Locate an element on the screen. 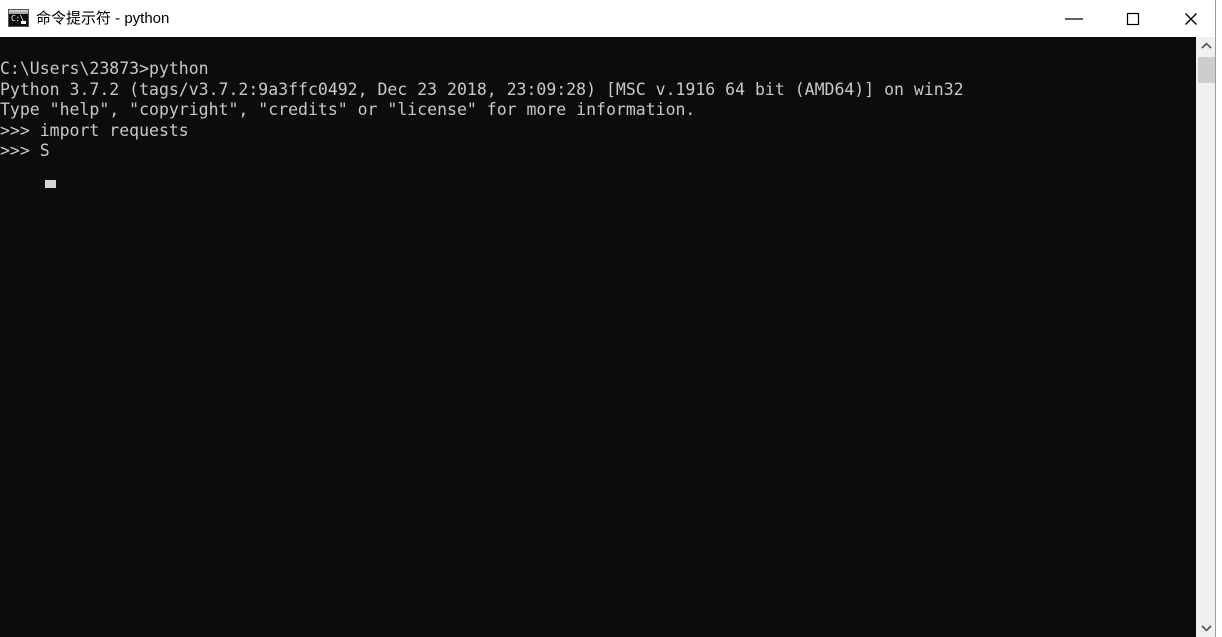 This screenshot has width=1222, height=637. chevron-down-icon is located at coordinates (1206, 628).